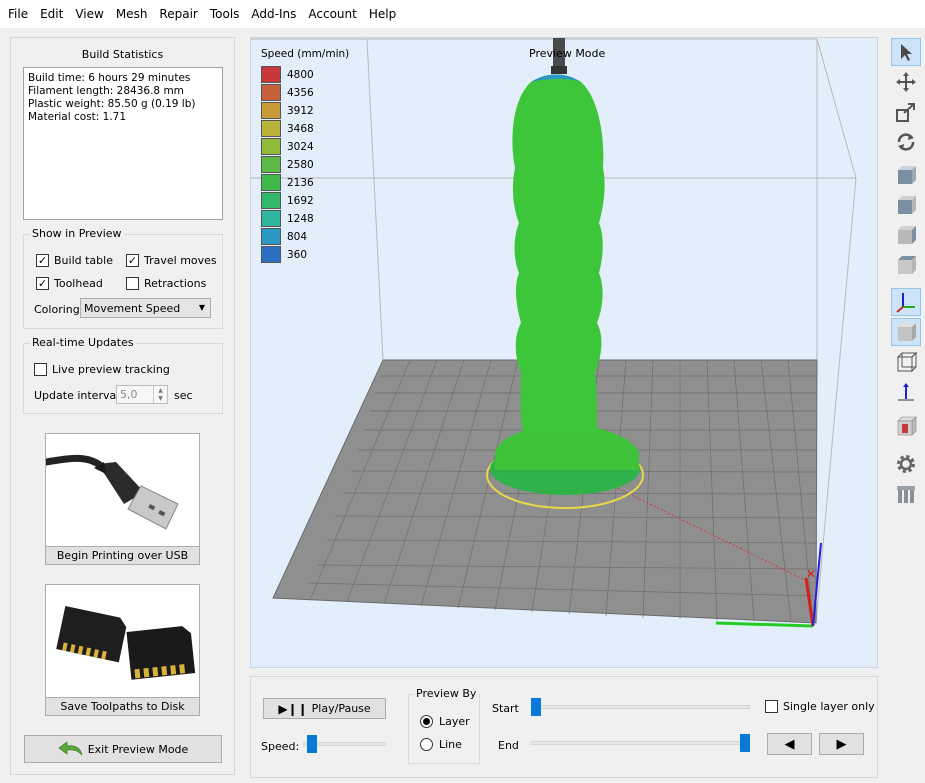 This screenshot has height=783, width=925. Describe the element at coordinates (906, 175) in the screenshot. I see `view-cube-front-icon` at that location.